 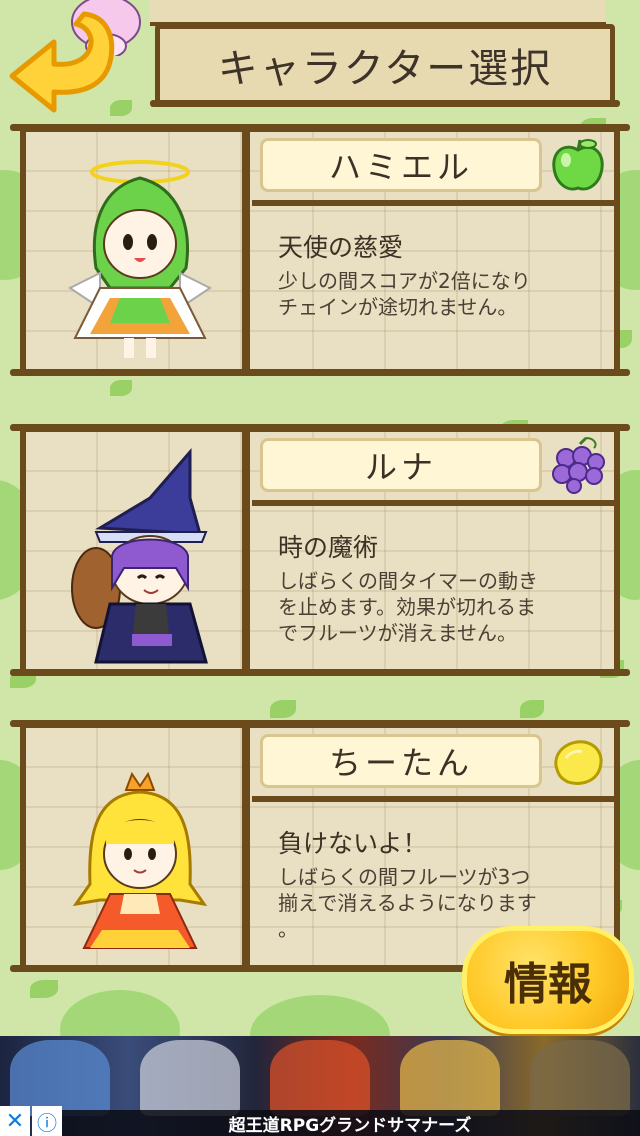 I want to click on title-plank-beam, so click(x=385, y=103).